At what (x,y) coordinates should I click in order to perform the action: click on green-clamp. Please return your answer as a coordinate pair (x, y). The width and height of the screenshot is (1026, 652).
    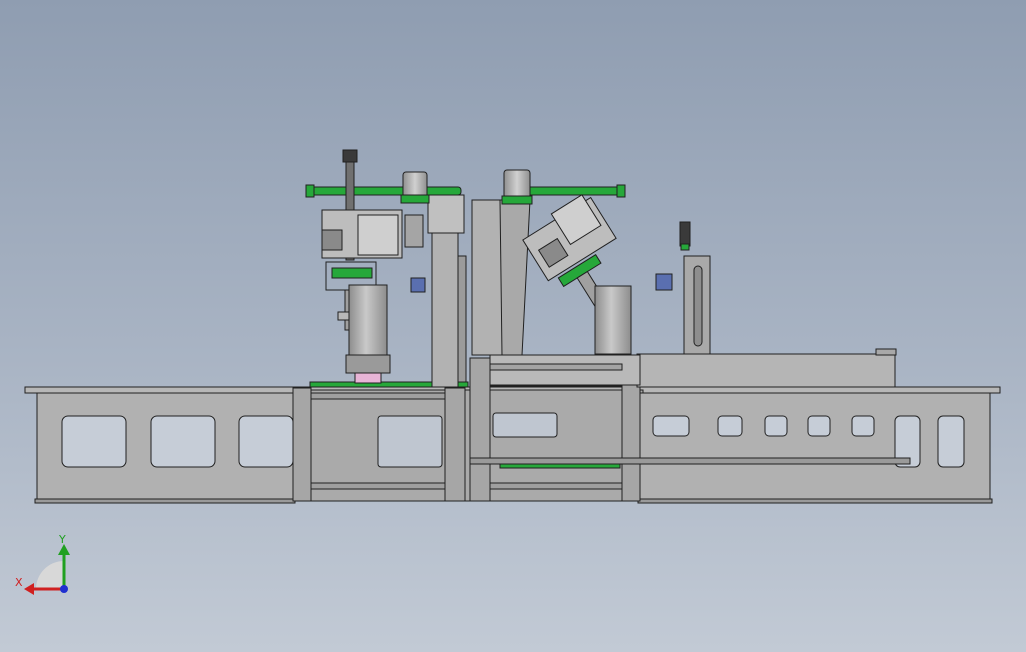
    Looking at the image, I should click on (352, 273).